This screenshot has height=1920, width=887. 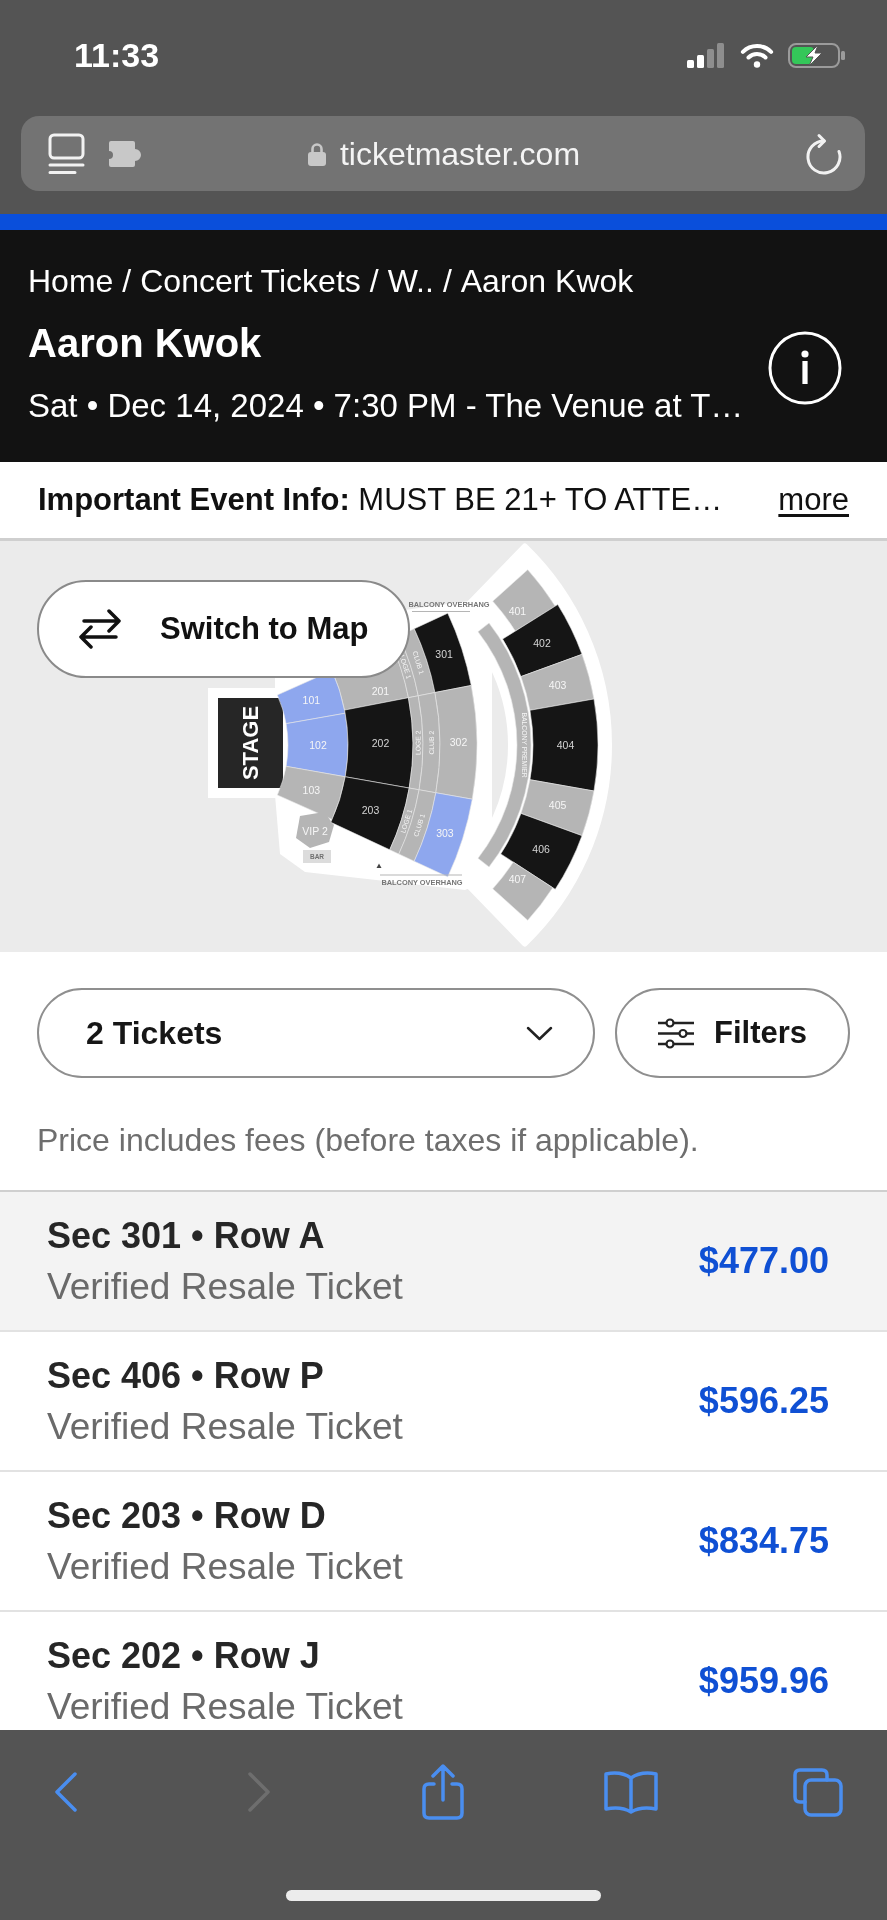 I want to click on section-number: 102, so click(x=318, y=745).